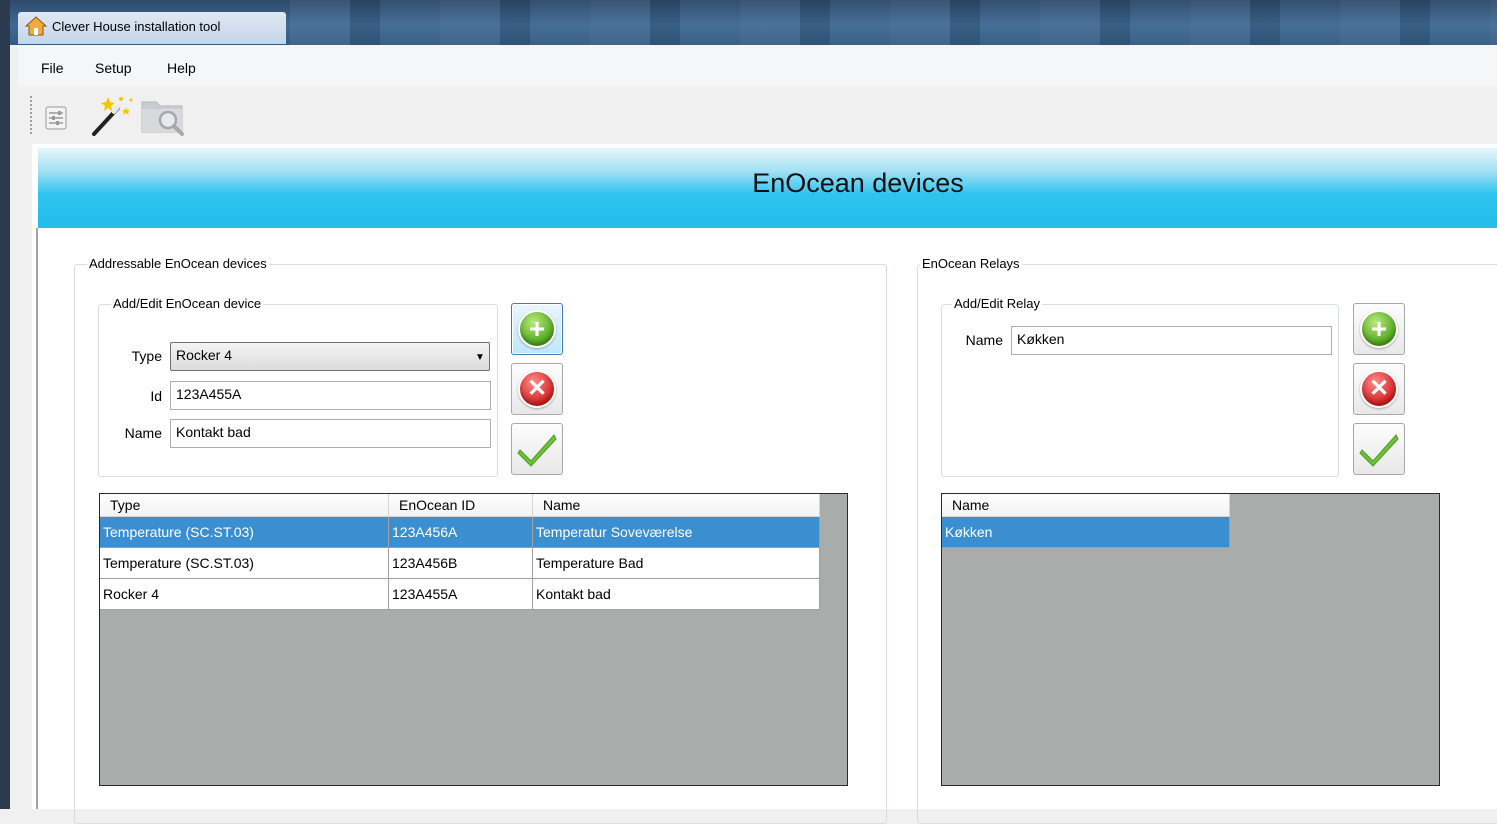  I want to click on name-field: Kontakt bad, so click(330, 433).